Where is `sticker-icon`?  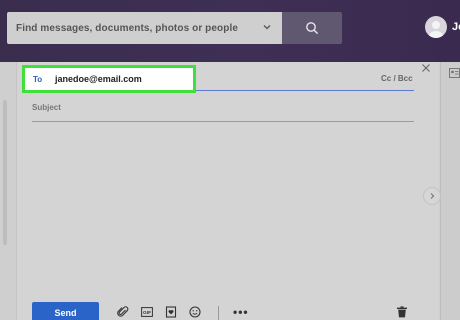 sticker-icon is located at coordinates (171, 312).